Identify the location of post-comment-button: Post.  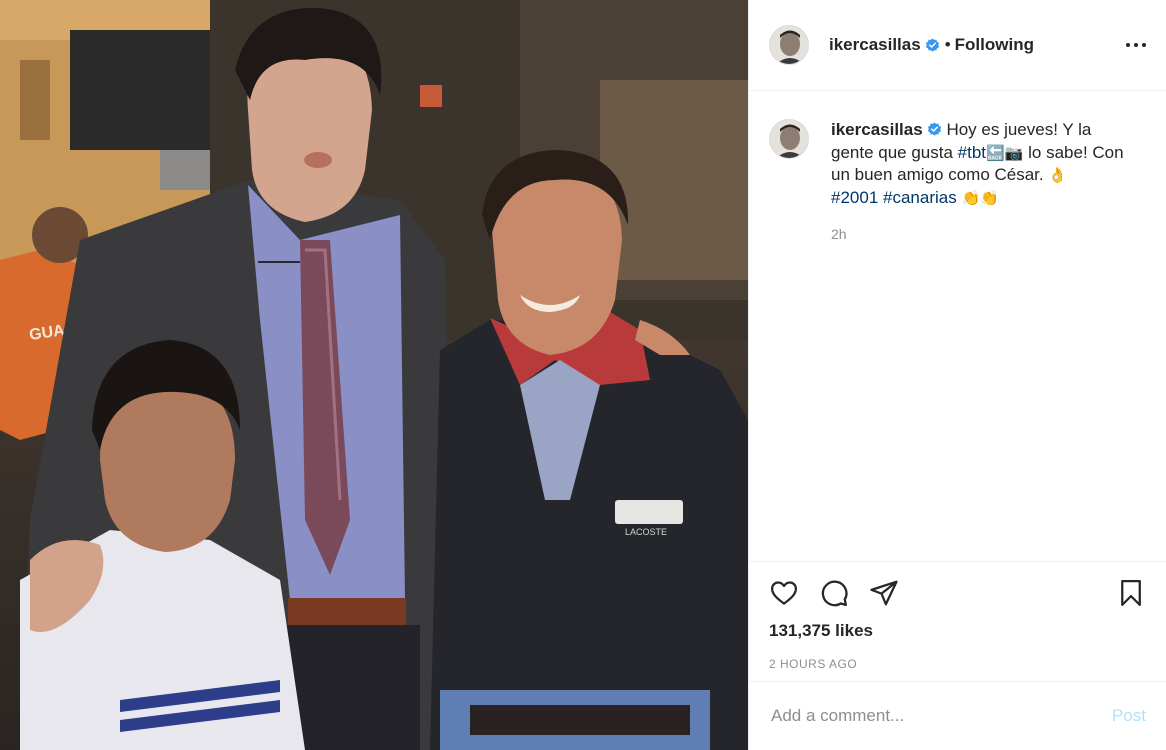
(1129, 716).